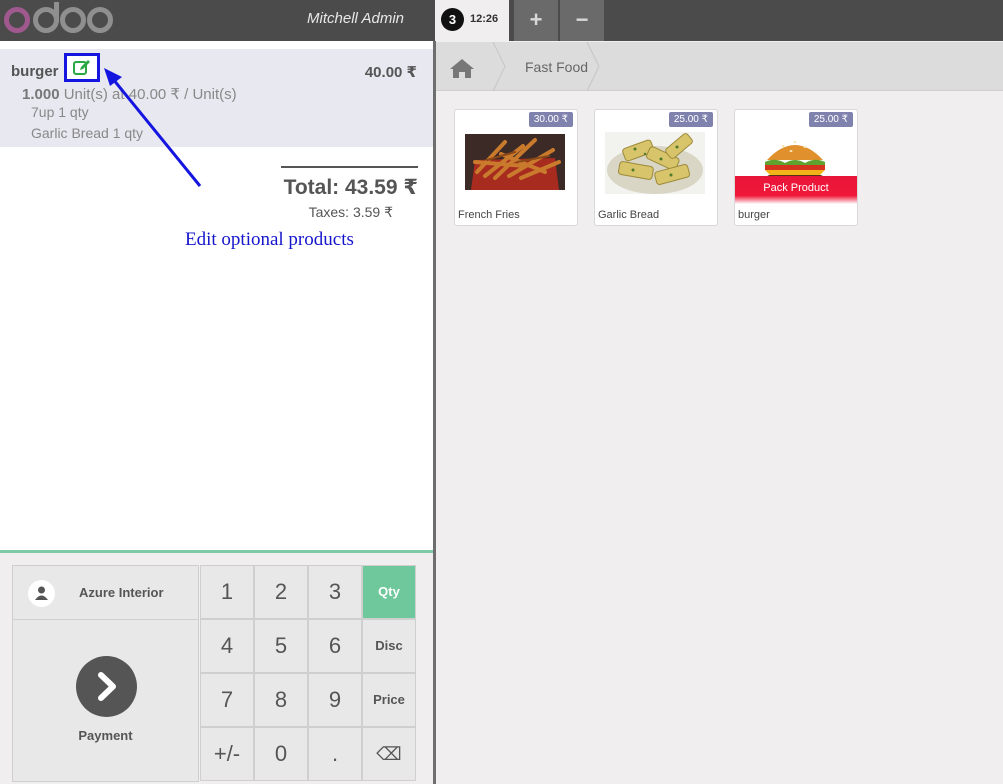 Image resolution: width=1003 pixels, height=784 pixels. What do you see at coordinates (629, 215) in the screenshot?
I see `product-name: Garlic Bread` at bounding box center [629, 215].